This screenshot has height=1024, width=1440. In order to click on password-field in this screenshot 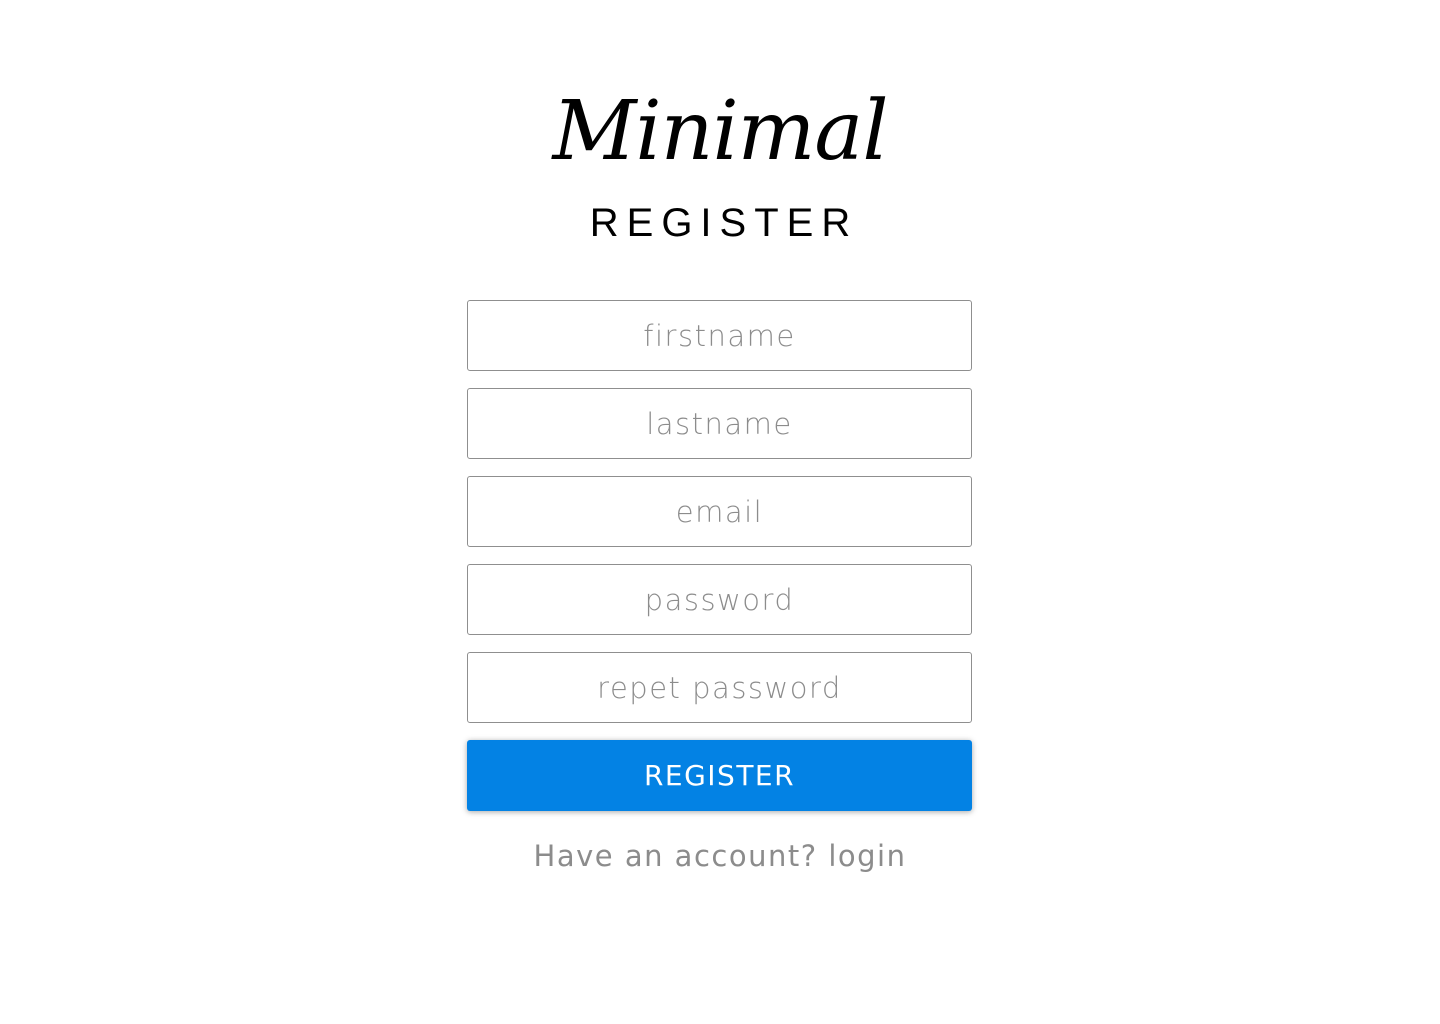, I will do `click(719, 599)`.